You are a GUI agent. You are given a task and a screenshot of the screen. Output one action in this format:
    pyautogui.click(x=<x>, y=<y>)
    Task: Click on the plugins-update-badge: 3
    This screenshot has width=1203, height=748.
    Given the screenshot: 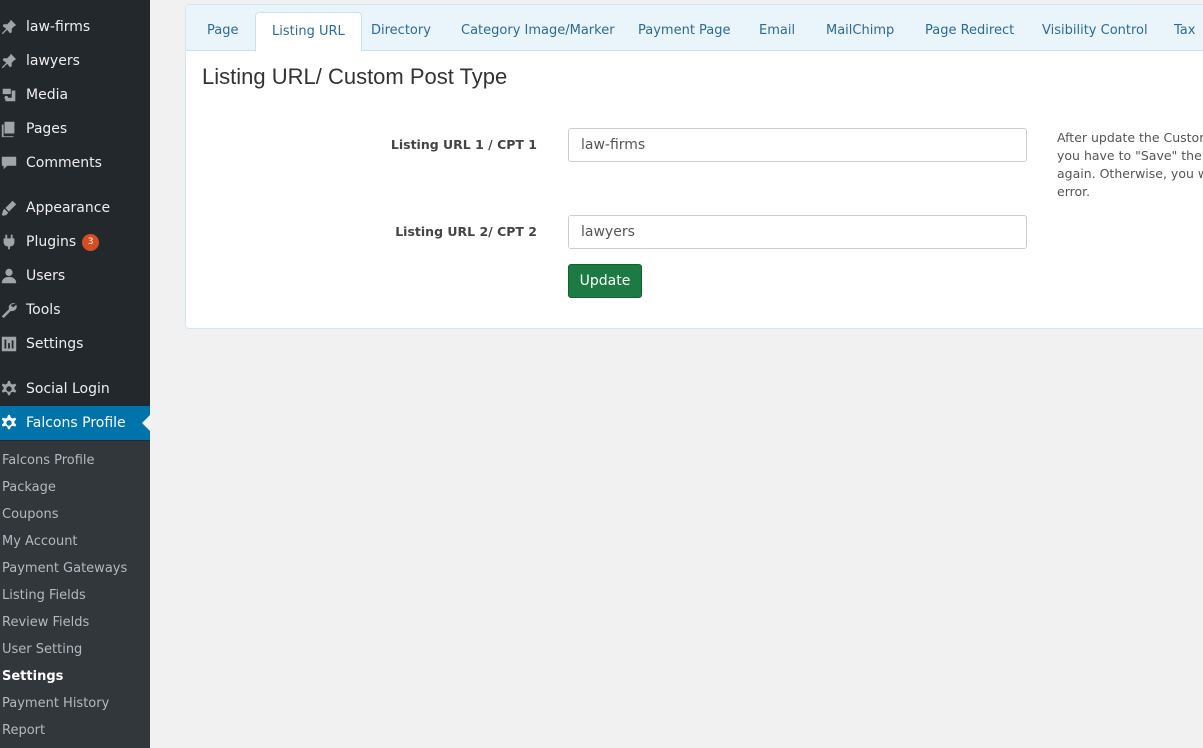 What is the action you would take?
    pyautogui.click(x=91, y=242)
    